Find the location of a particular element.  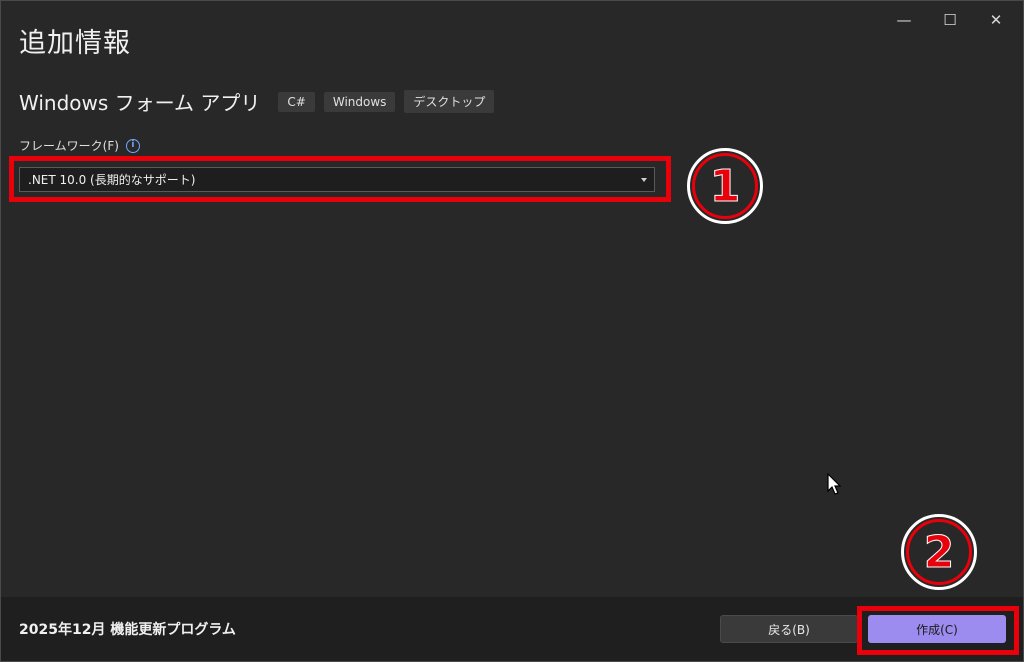

annotation-step-1: 1 is located at coordinates (725, 186).